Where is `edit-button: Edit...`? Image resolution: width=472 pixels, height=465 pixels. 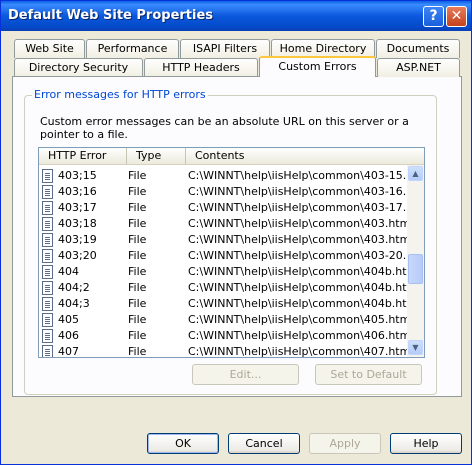 edit-button: Edit... is located at coordinates (245, 374).